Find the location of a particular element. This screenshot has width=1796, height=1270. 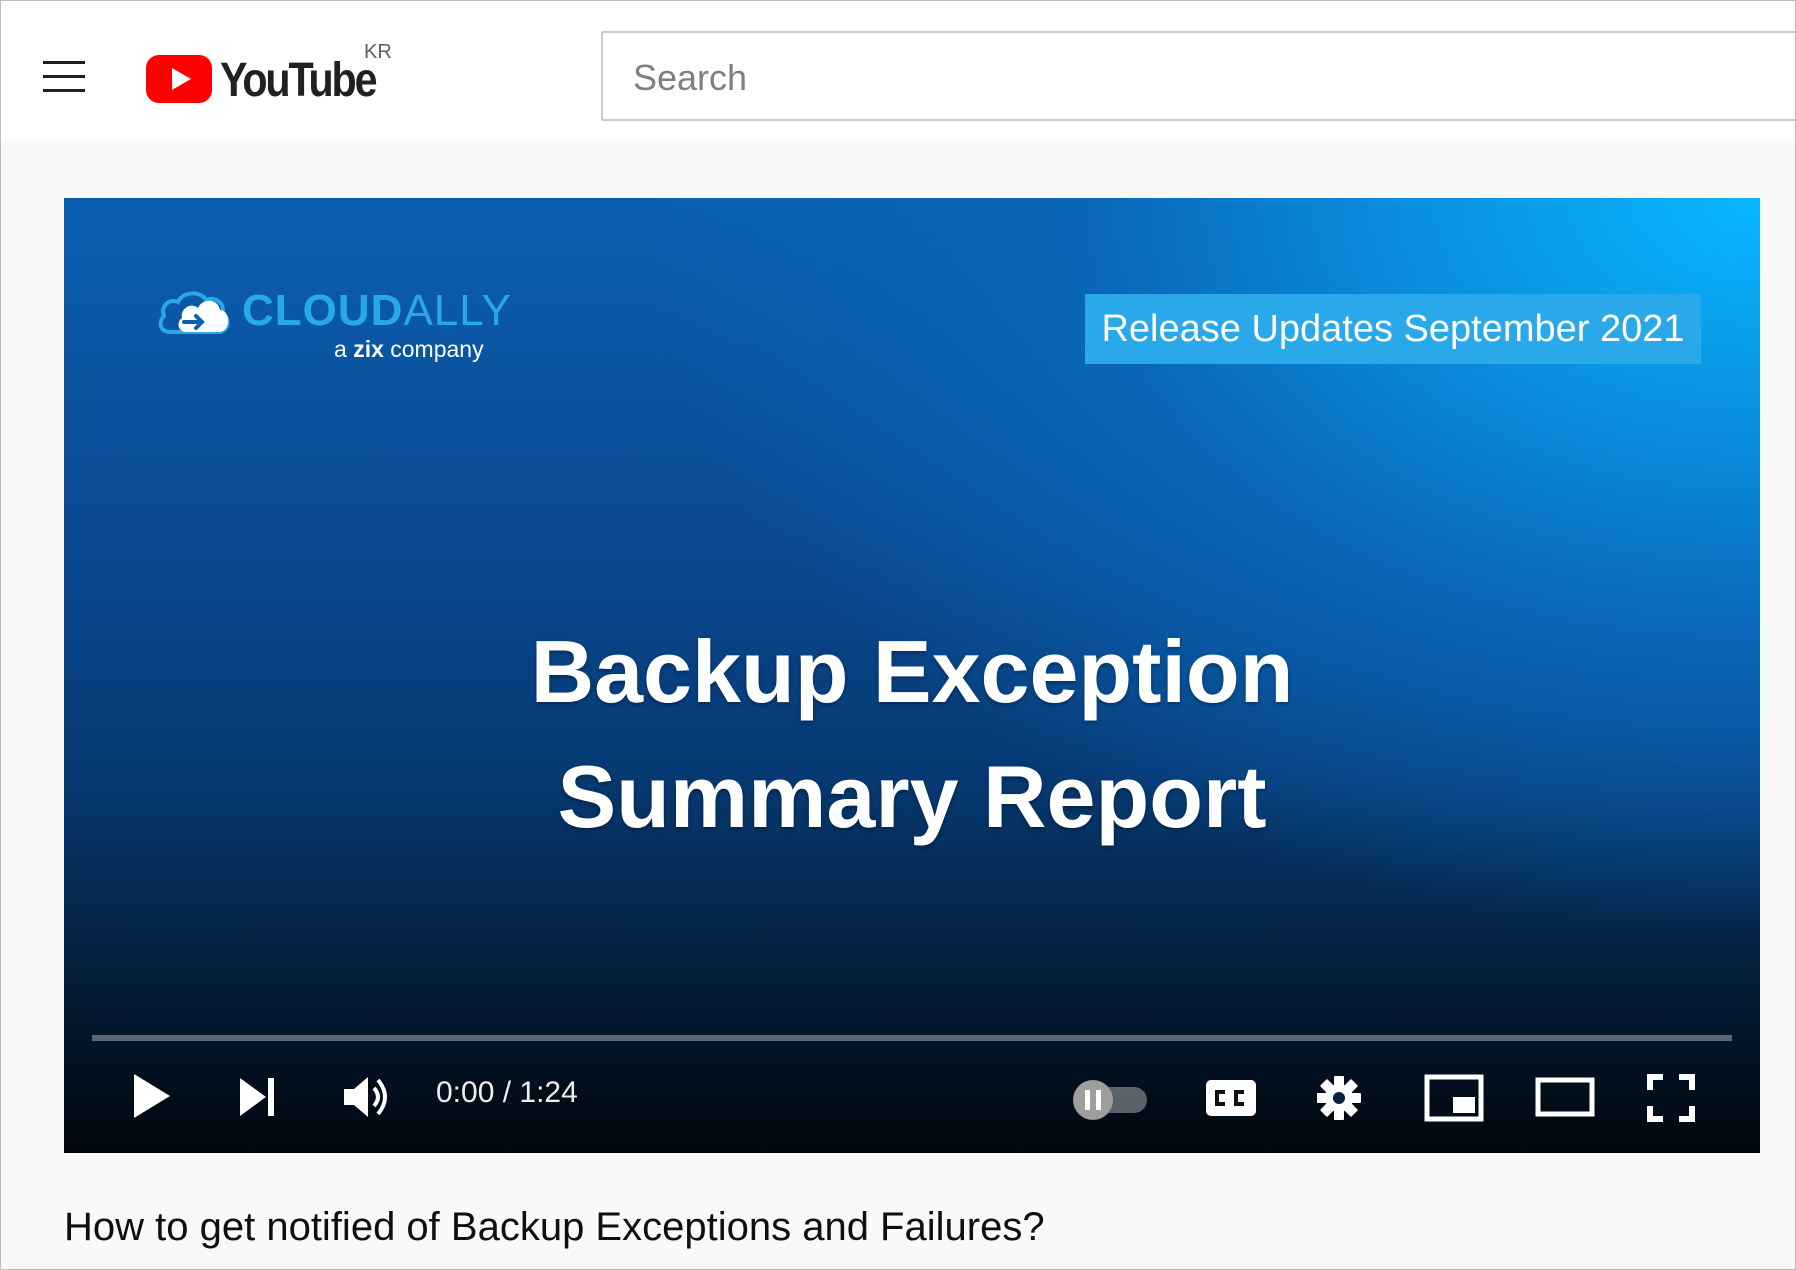

volume-icon is located at coordinates (365, 1097).